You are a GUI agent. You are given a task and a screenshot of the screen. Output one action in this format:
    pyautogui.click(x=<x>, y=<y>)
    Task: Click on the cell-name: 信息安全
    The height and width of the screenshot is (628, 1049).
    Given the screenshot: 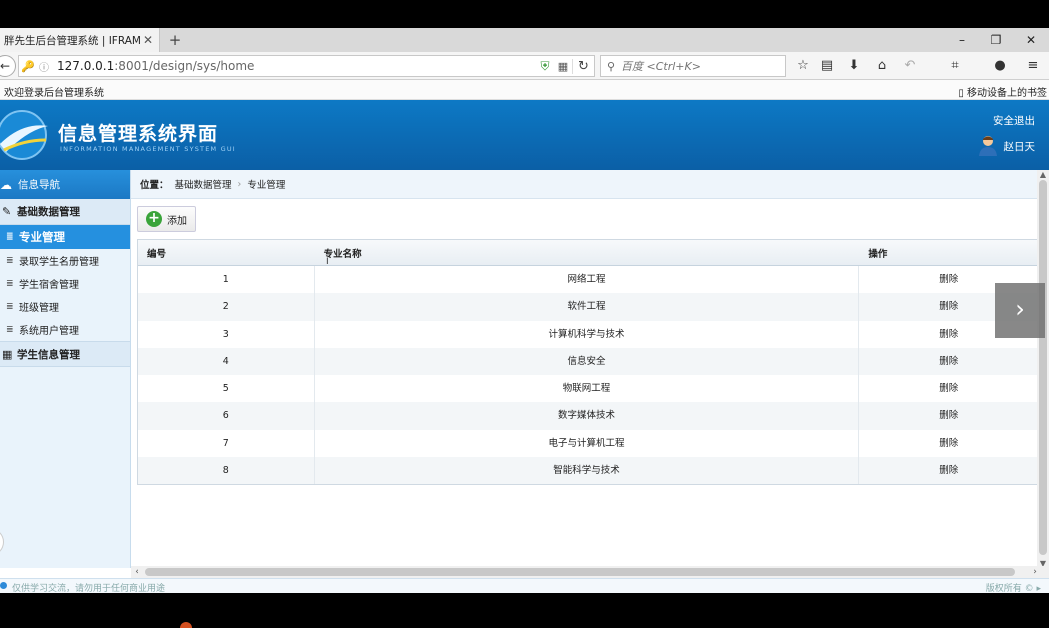 What is the action you would take?
    pyautogui.click(x=587, y=361)
    